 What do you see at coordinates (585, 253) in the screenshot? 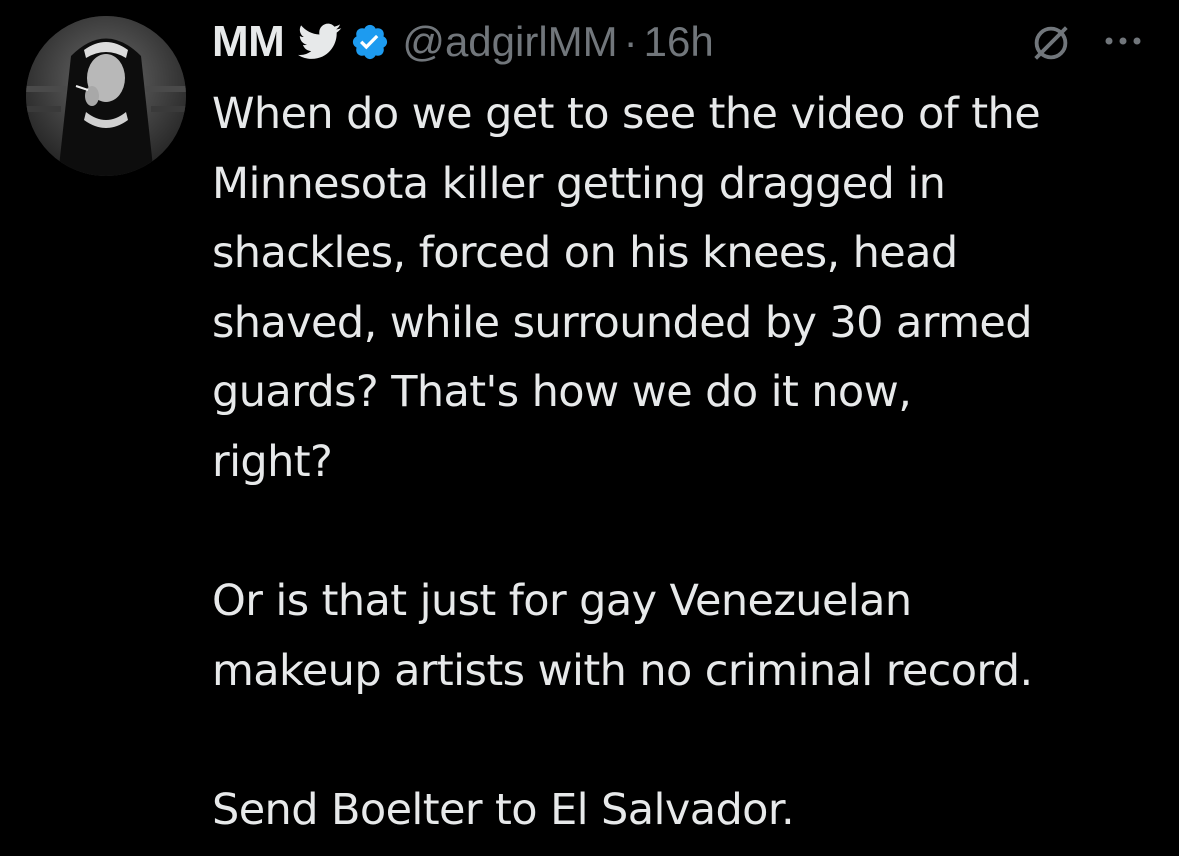
I see `tweet-line: shackles, forced on his knees, head` at bounding box center [585, 253].